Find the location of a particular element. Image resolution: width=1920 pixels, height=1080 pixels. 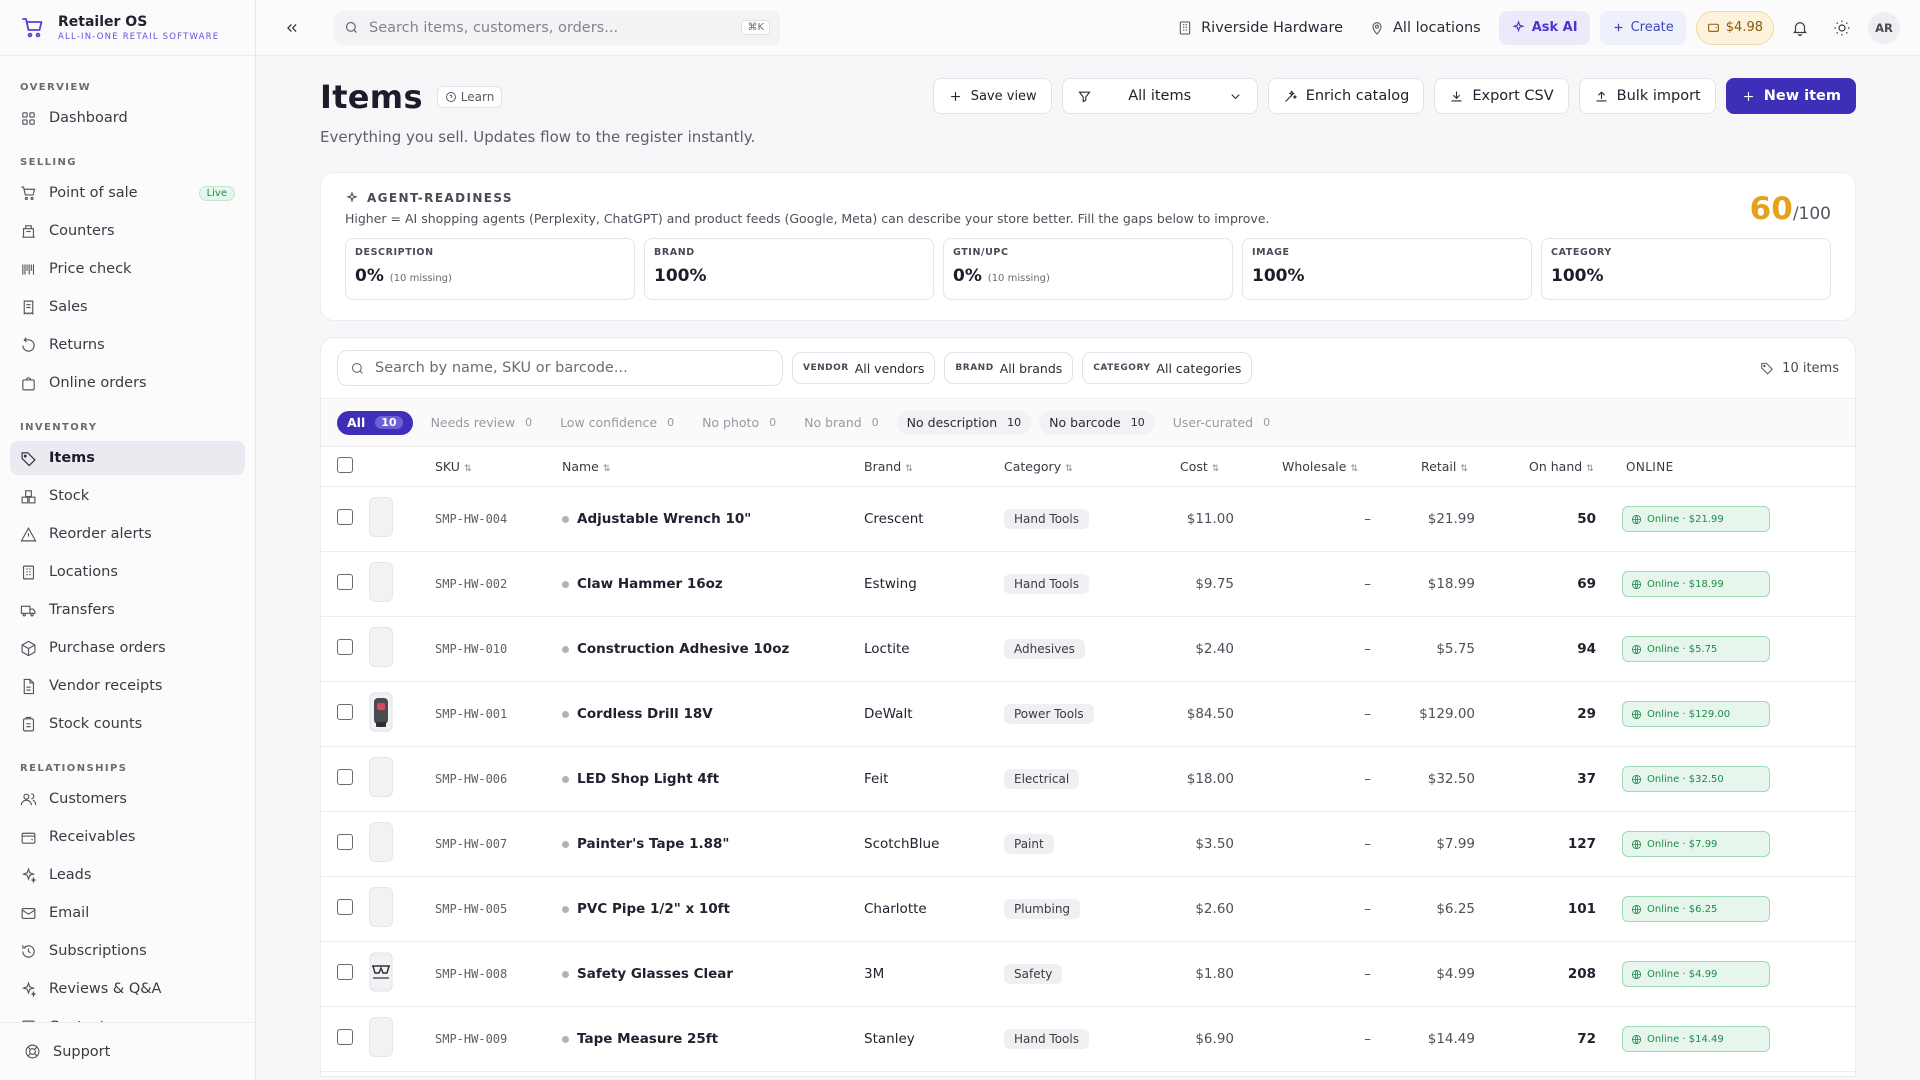

name-cell: Adjustable Wrench 10" is located at coordinates (713, 519).